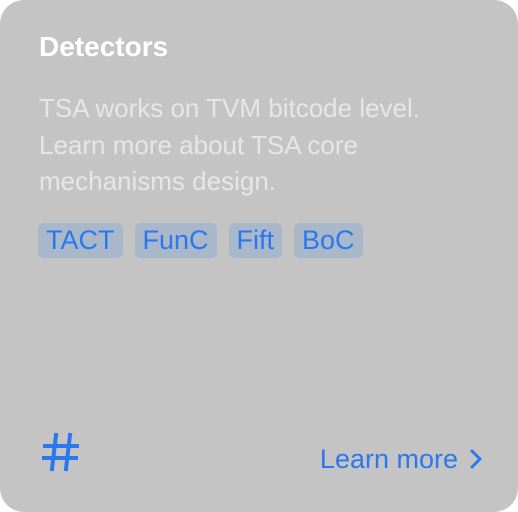 This screenshot has width=518, height=512. What do you see at coordinates (80, 240) in the screenshot?
I see `tag-tact: TACT` at bounding box center [80, 240].